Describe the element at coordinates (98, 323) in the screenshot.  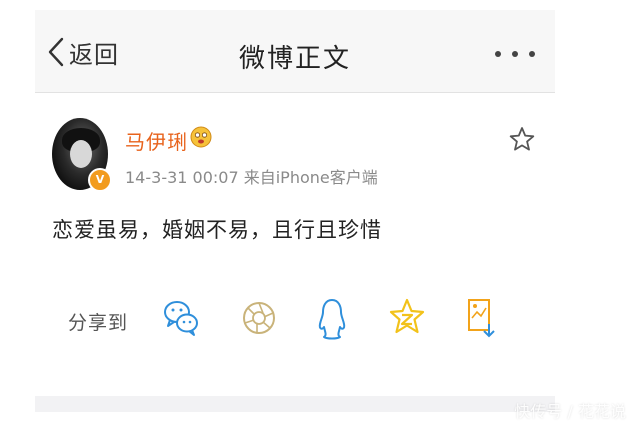
I see `share-label: 分享到` at that location.